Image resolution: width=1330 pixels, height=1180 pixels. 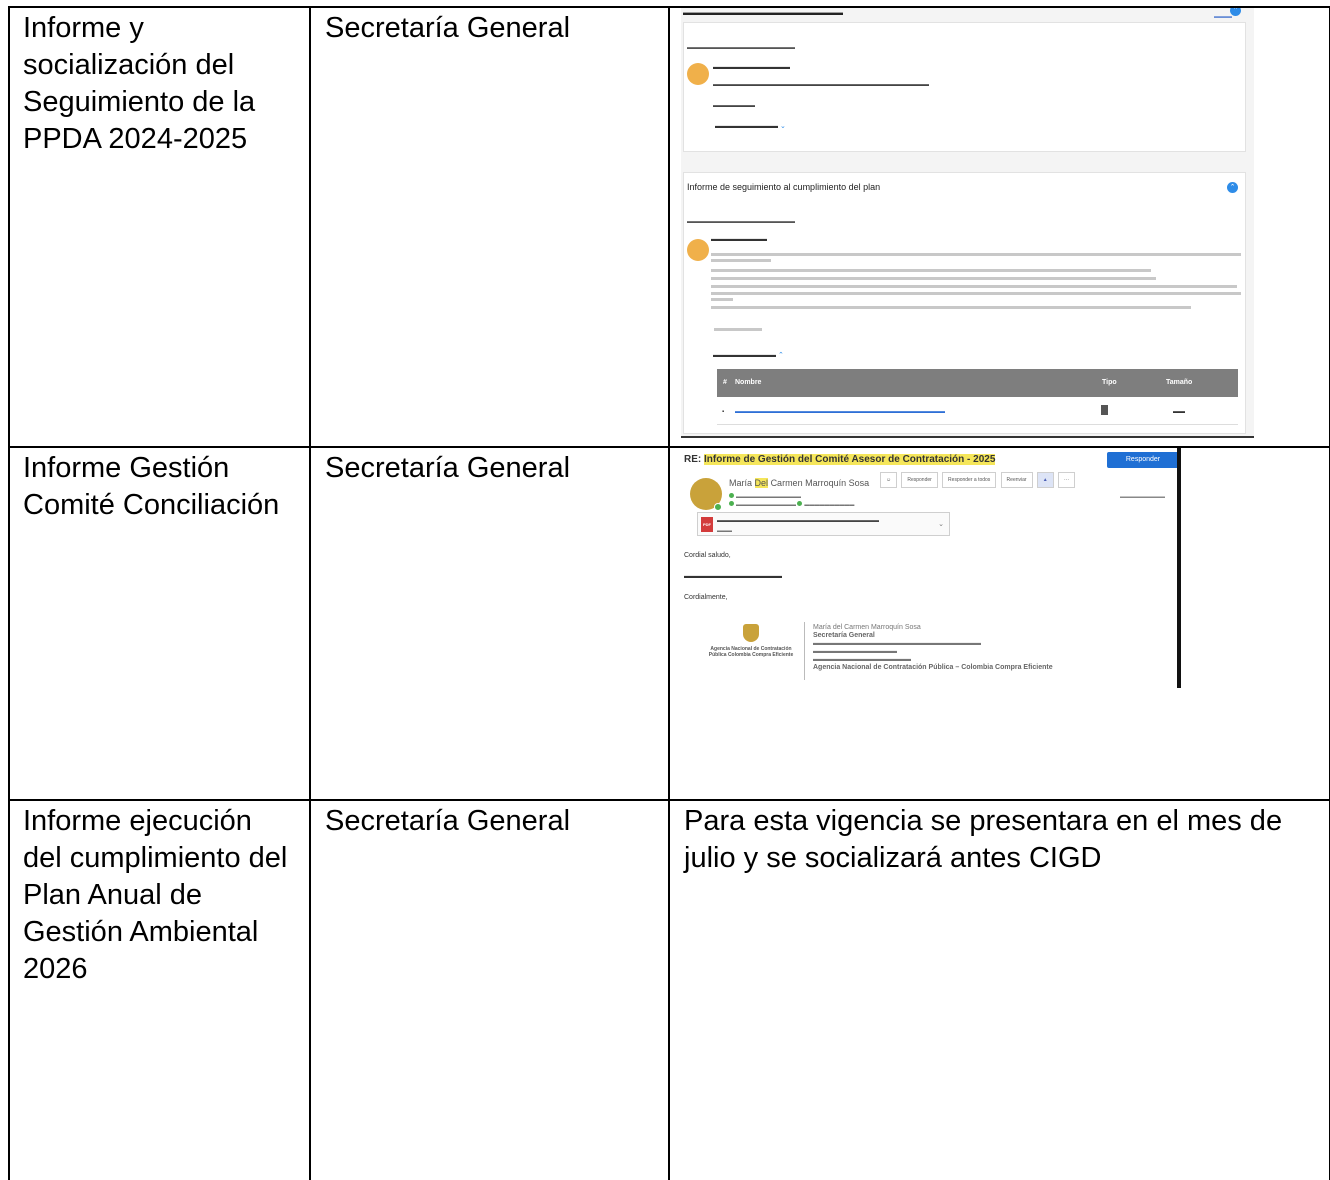 What do you see at coordinates (693, 459) in the screenshot?
I see `subject-prefix: RE:` at bounding box center [693, 459].